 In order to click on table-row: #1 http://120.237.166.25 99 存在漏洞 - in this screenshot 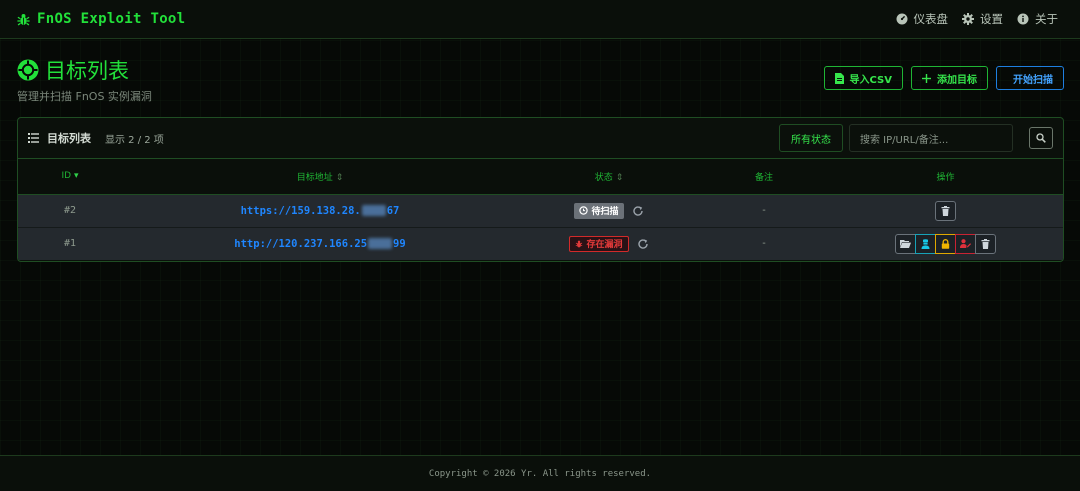, I will do `click(540, 243)`.